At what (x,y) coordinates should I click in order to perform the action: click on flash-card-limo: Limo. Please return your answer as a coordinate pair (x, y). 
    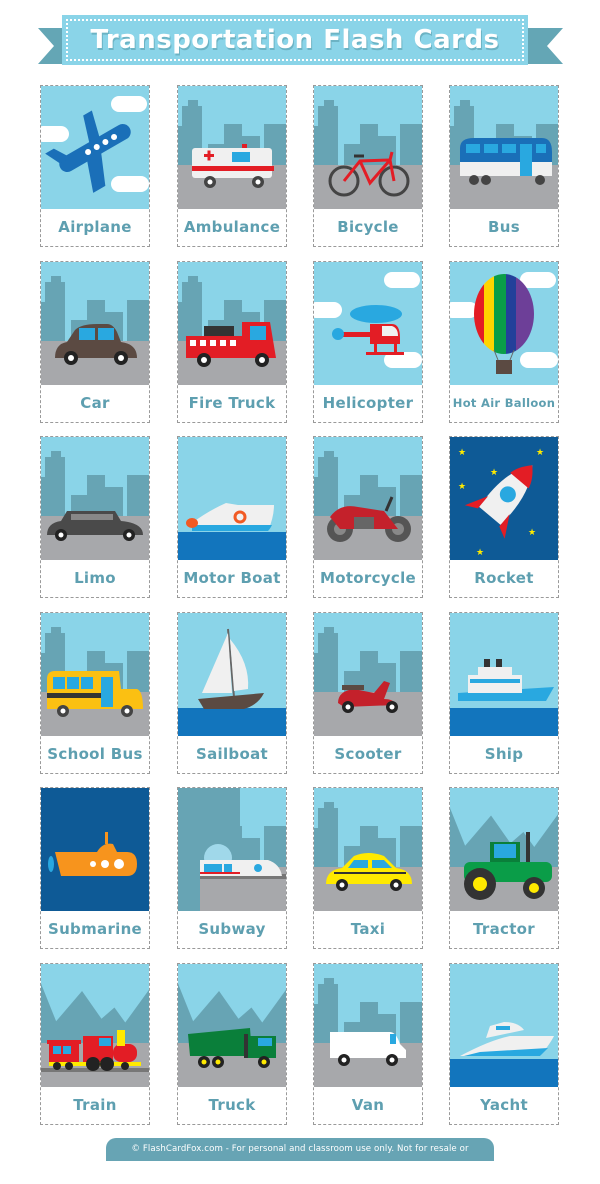
    Looking at the image, I should click on (95, 517).